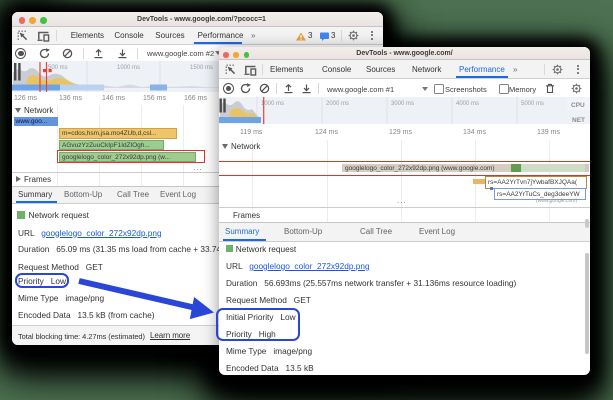 The image size is (613, 400). What do you see at coordinates (337, 104) in the screenshot?
I see `svg-text: 2000 ms` at bounding box center [337, 104].